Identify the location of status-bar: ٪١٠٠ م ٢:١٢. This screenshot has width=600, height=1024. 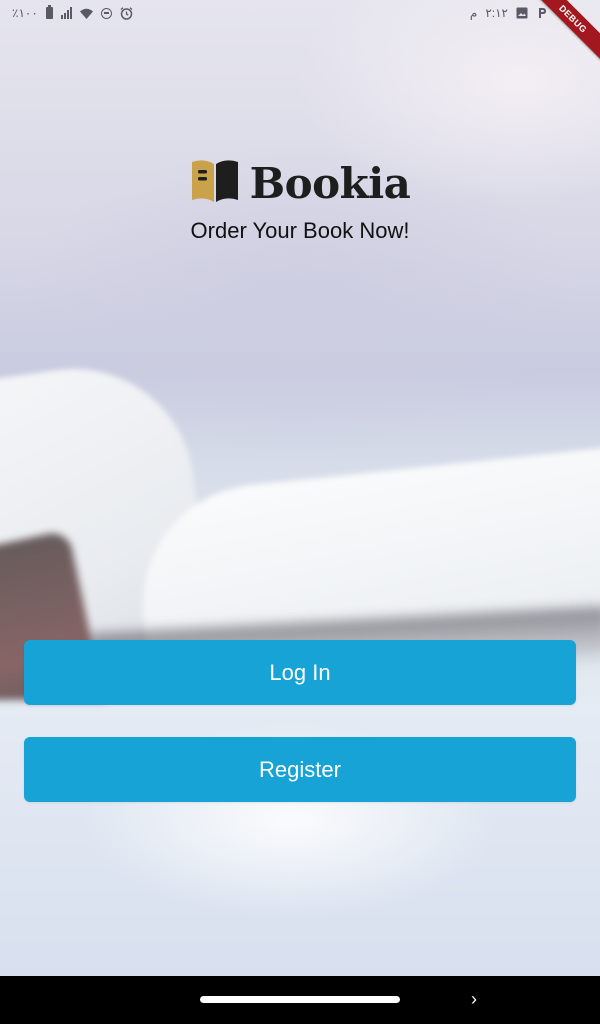
(300, 13).